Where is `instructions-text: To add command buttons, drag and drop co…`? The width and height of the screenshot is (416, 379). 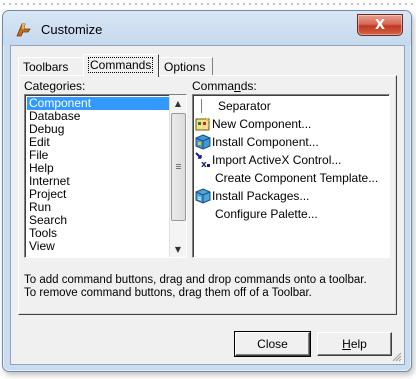 instructions-text: To add command buttons, drag and drop co… is located at coordinates (209, 287).